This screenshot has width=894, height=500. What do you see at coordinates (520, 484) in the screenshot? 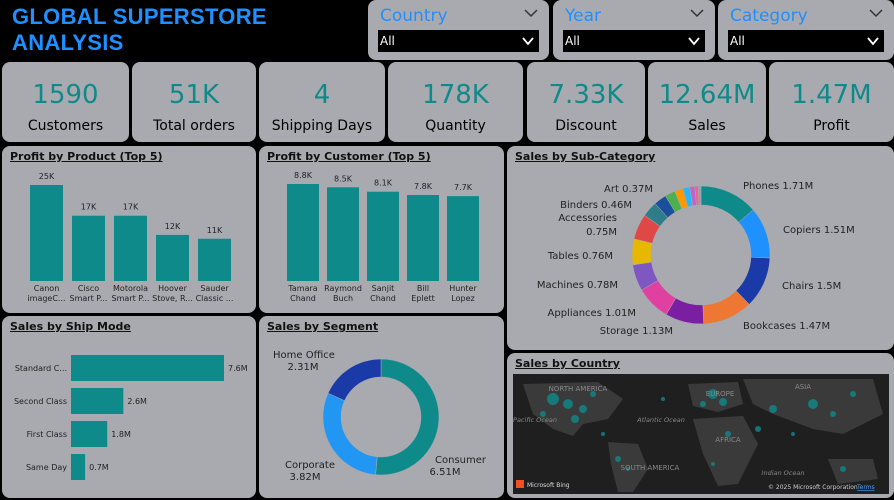
I see `bing-logo-icon` at bounding box center [520, 484].